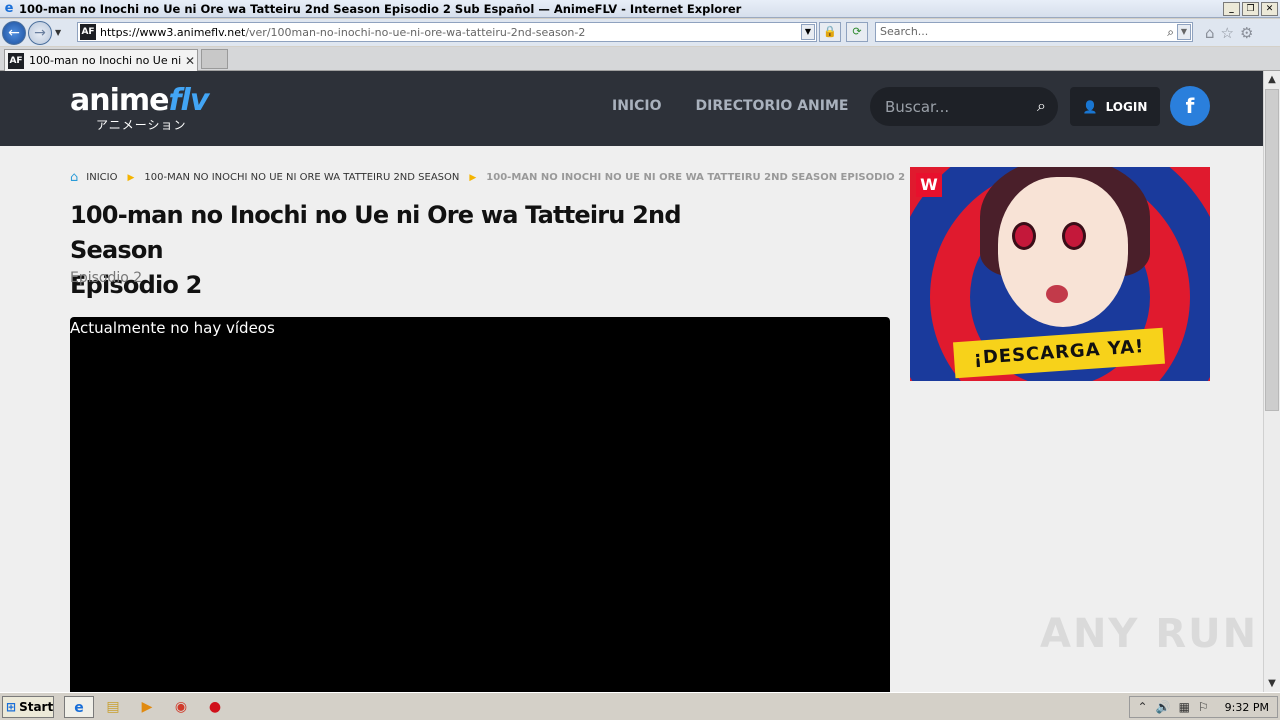  Describe the element at coordinates (214, 59) in the screenshot. I see `new-tab-button` at that location.